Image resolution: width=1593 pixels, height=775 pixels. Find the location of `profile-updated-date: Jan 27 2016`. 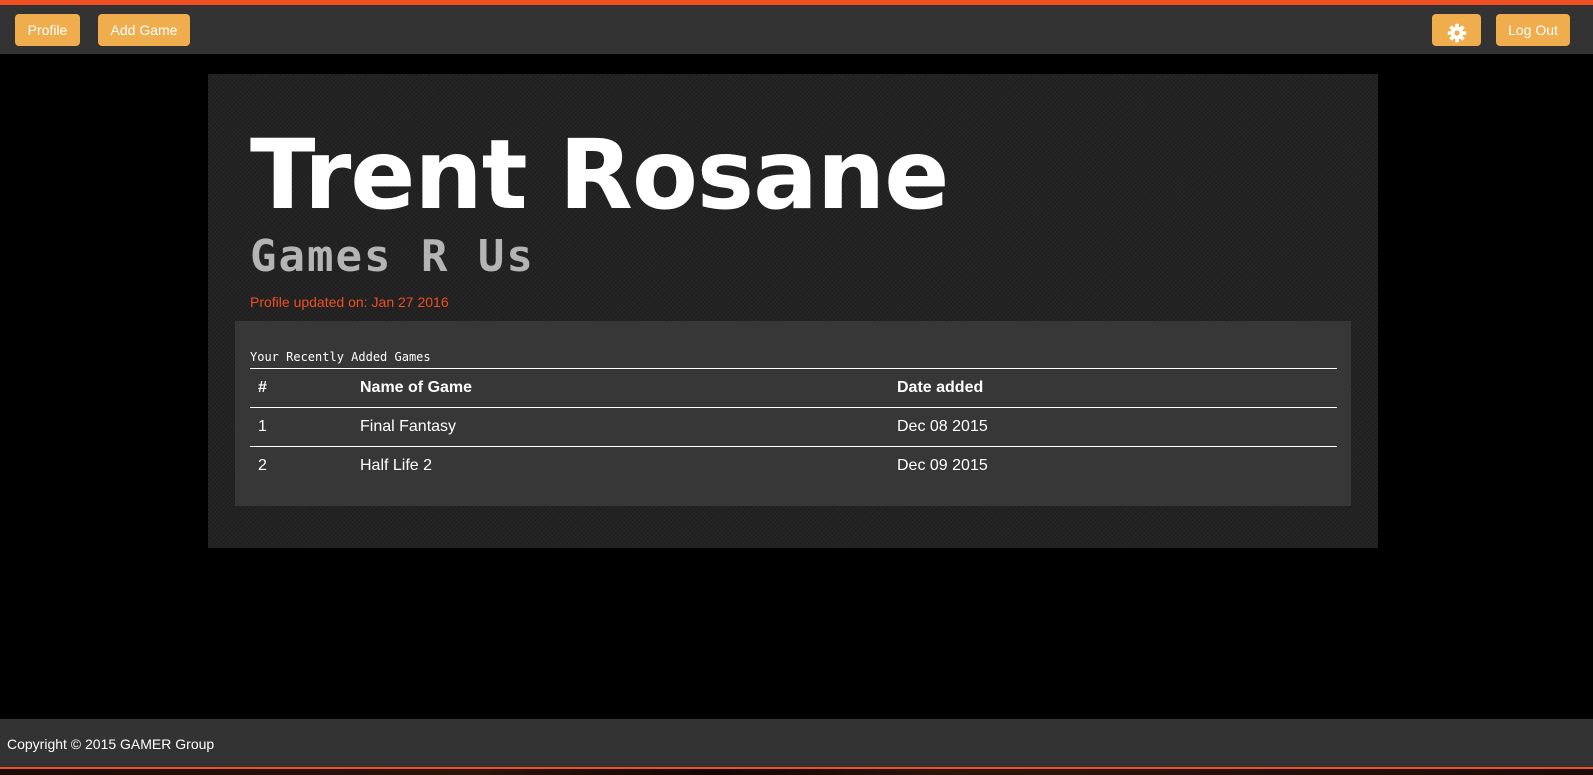

profile-updated-date: Jan 27 2016 is located at coordinates (410, 302).